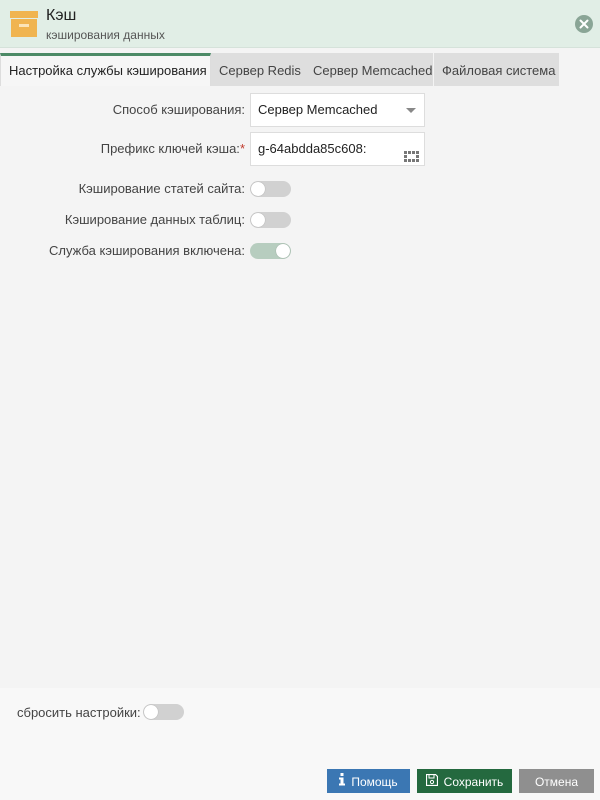 The image size is (600, 800). Describe the element at coordinates (300, 24) in the screenshot. I see `window-header: Кэш кэширования данных` at that location.